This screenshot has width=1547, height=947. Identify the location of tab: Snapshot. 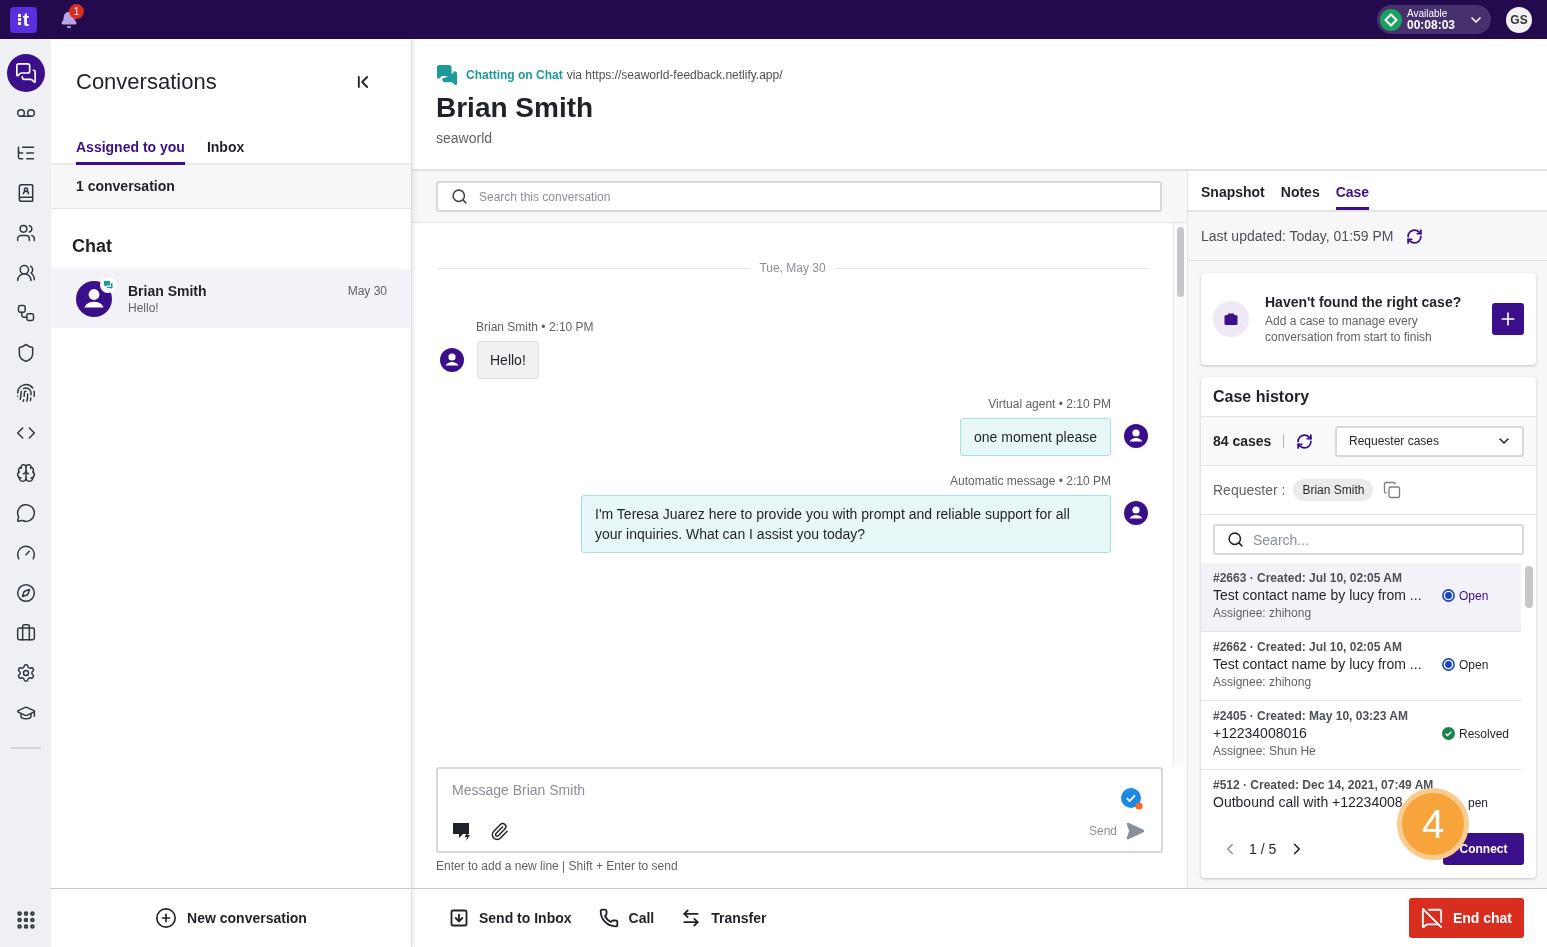
(1233, 190).